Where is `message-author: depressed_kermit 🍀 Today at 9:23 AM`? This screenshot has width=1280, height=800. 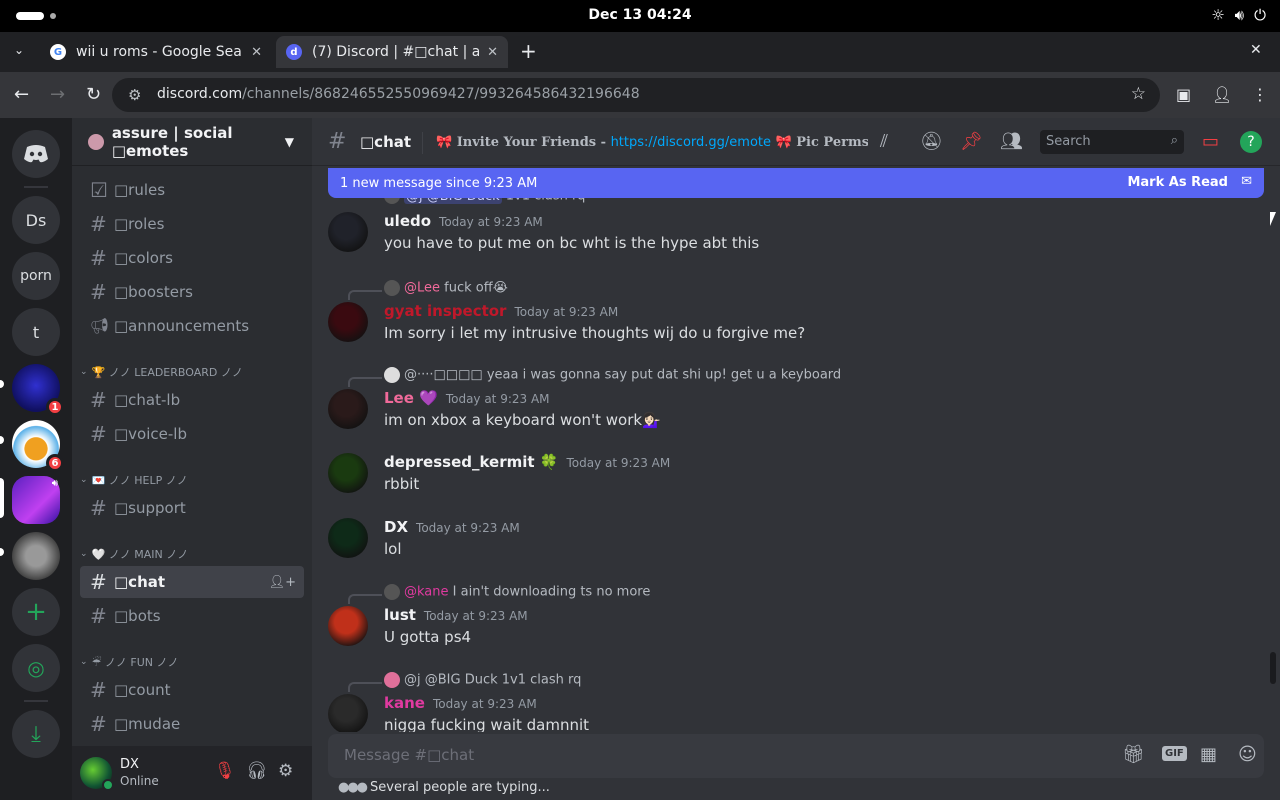 message-author: depressed_kermit 🍀 Today at 9:23 AM is located at coordinates (527, 462).